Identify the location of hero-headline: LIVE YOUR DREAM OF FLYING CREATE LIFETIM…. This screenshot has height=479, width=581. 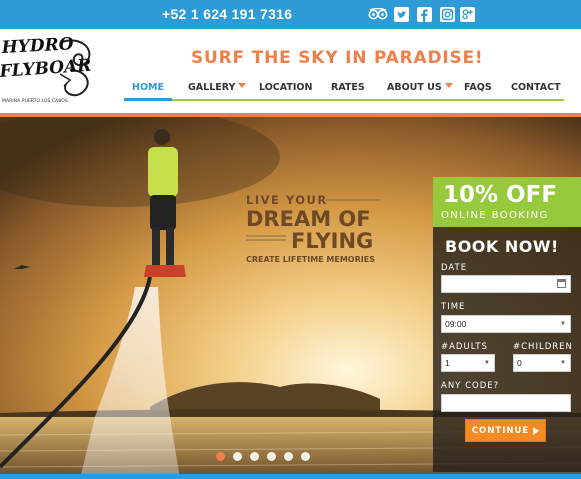
(313, 228).